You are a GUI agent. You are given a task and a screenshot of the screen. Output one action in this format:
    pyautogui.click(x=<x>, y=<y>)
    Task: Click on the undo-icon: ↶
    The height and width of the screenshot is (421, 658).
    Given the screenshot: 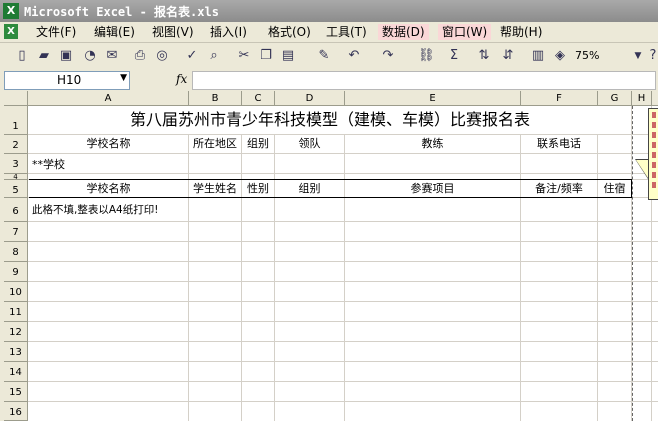 What is the action you would take?
    pyautogui.click(x=354, y=56)
    